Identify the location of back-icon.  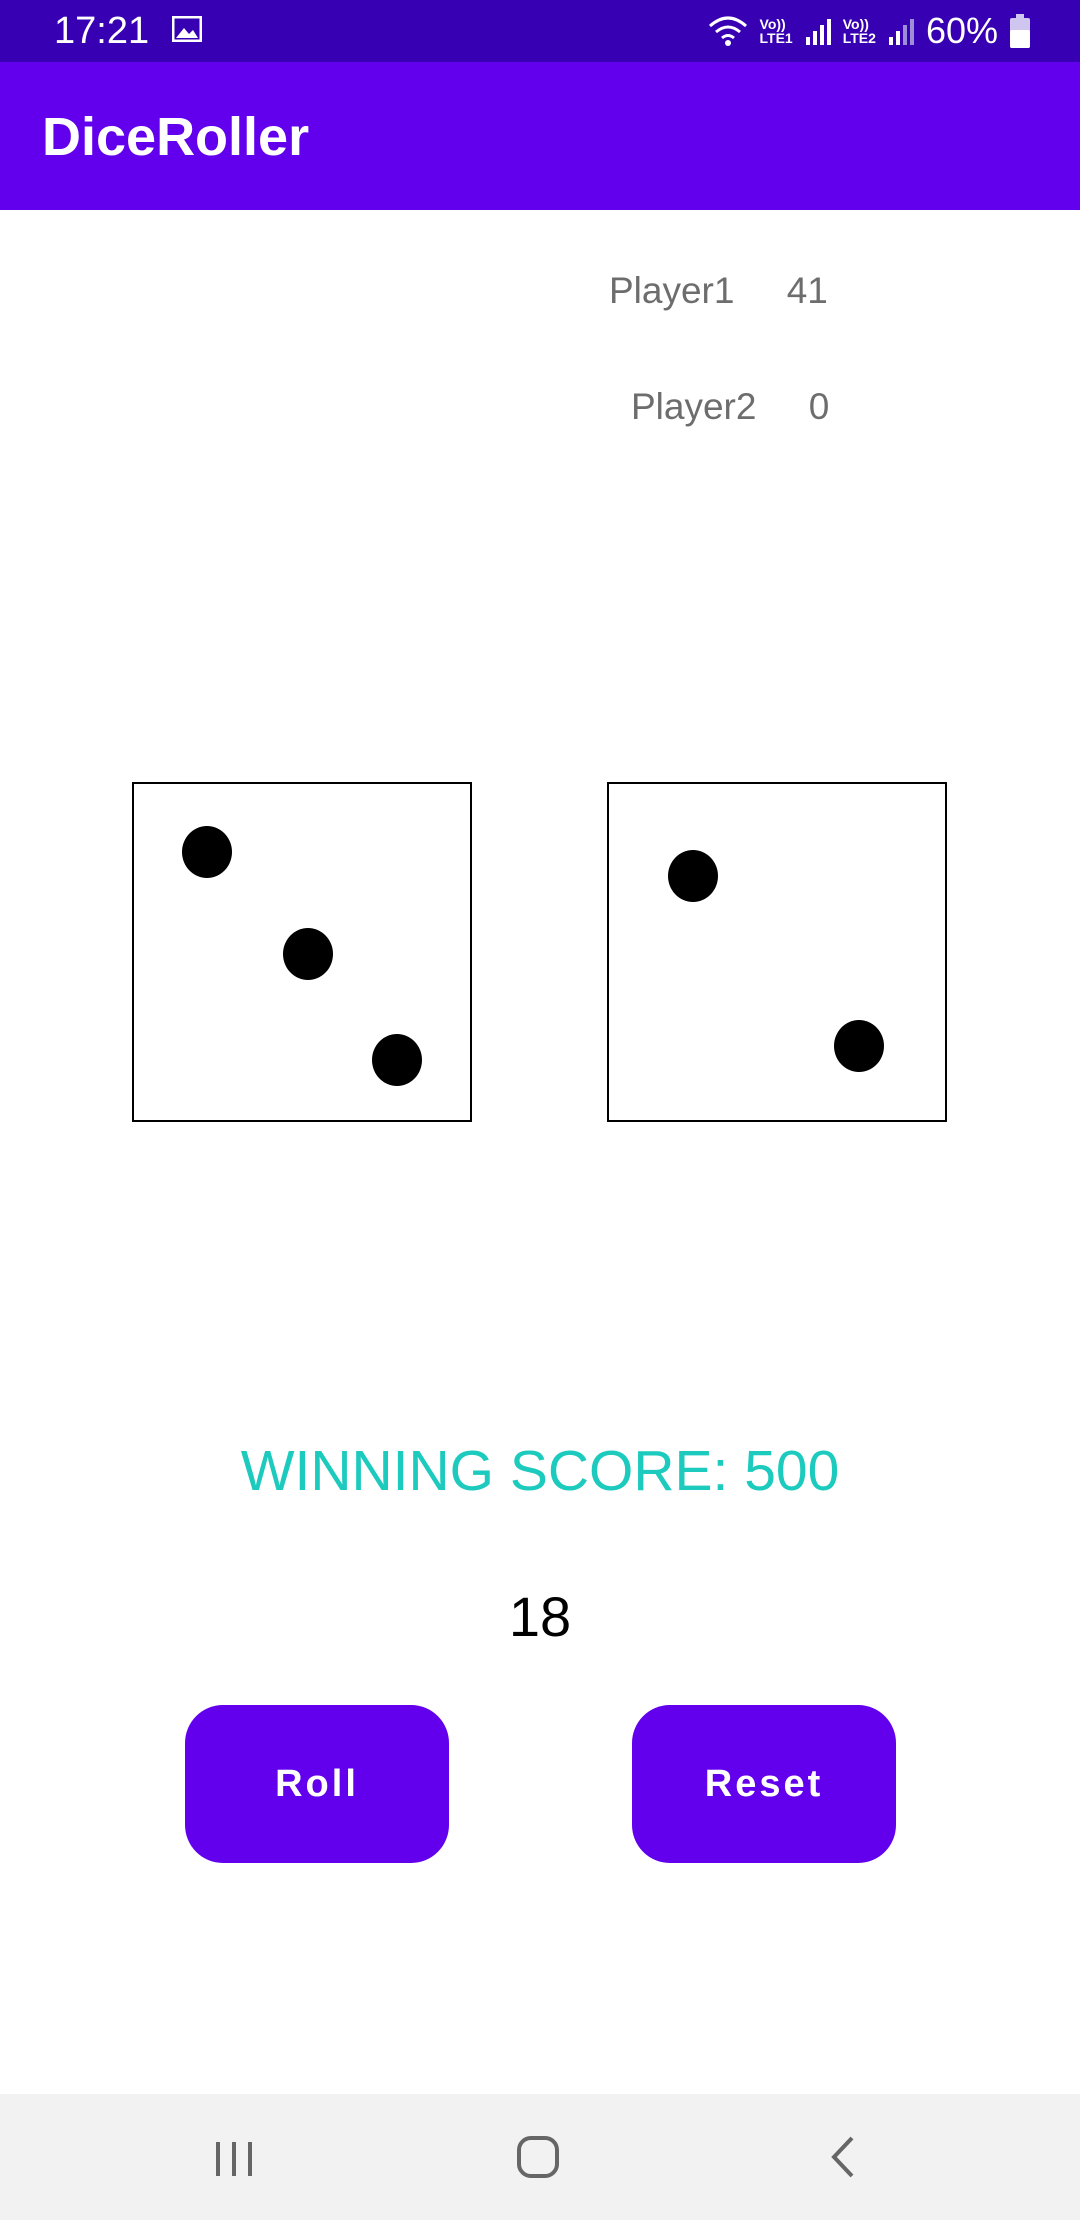
(842, 2157).